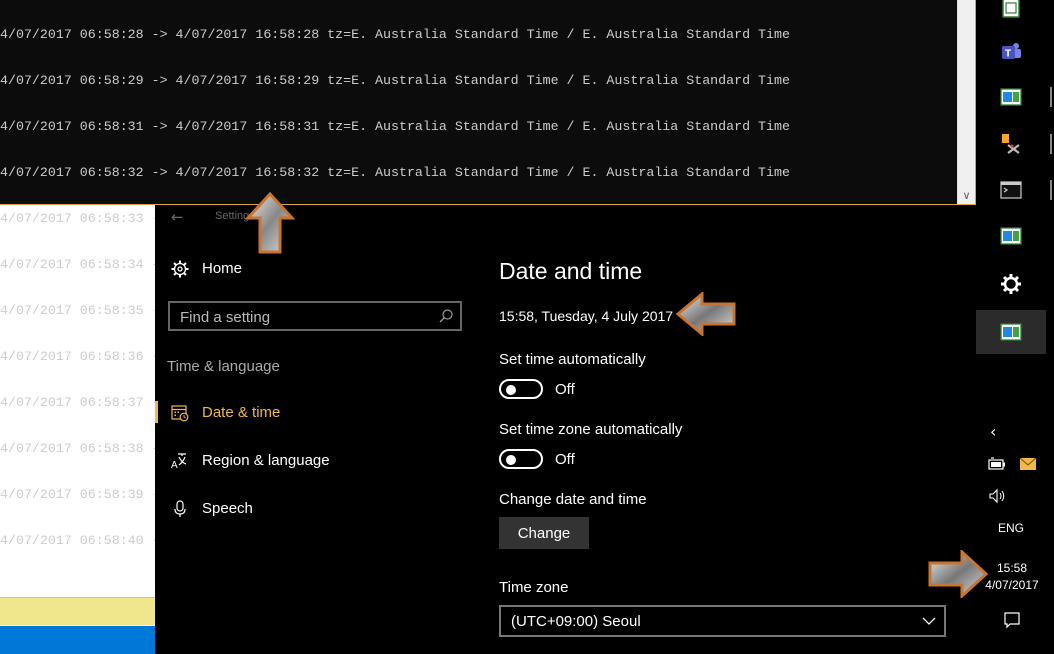 This screenshot has width=1054, height=654. Describe the element at coordinates (241, 412) in the screenshot. I see `nav-item-label: Date & time` at that location.